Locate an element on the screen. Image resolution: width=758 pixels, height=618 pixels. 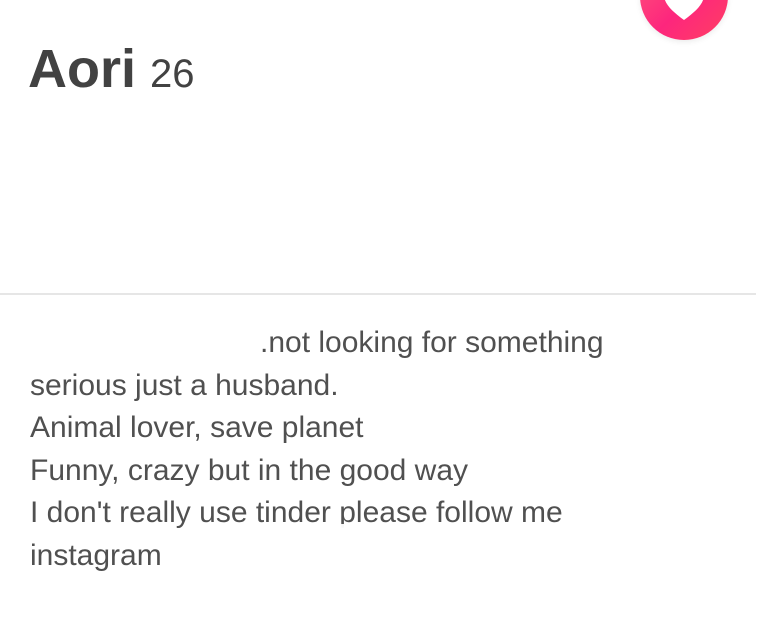
profile-name: Aori is located at coordinates (82, 69).